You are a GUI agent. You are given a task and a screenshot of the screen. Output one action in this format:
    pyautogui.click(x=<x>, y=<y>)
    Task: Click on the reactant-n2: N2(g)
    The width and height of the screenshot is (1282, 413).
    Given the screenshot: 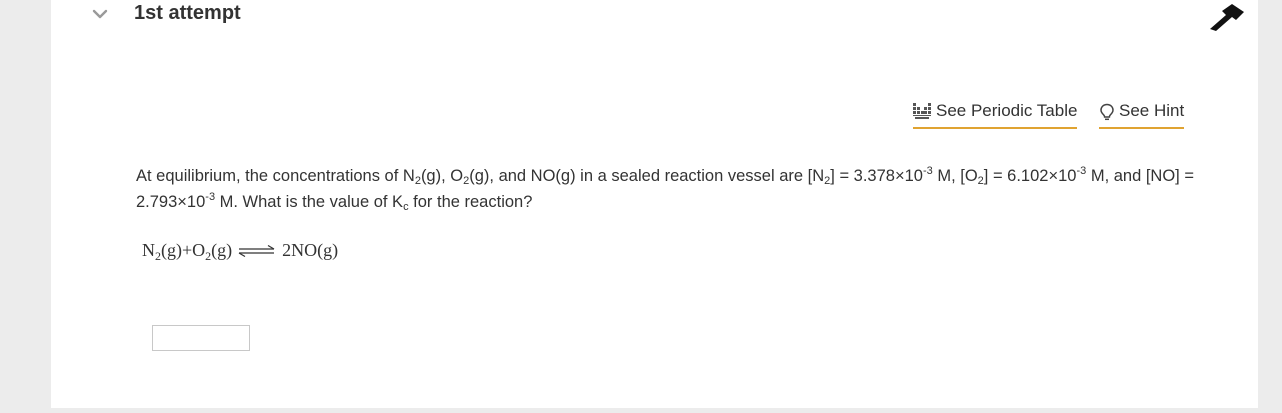 What is the action you would take?
    pyautogui.click(x=162, y=251)
    